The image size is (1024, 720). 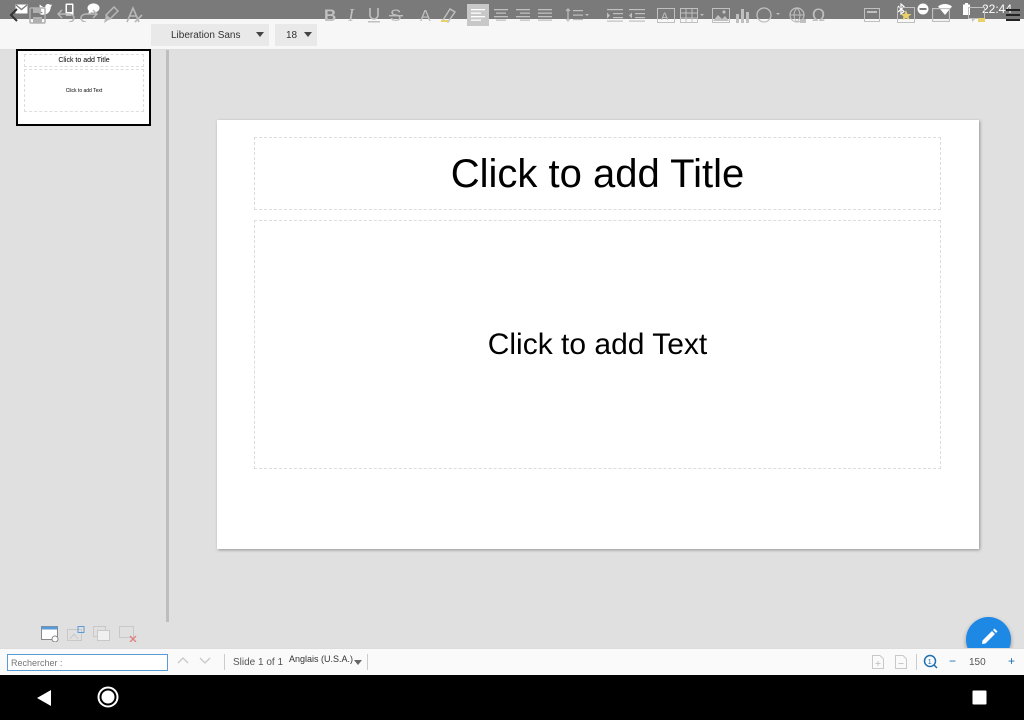 I want to click on nav-home-icon, so click(x=108, y=699).